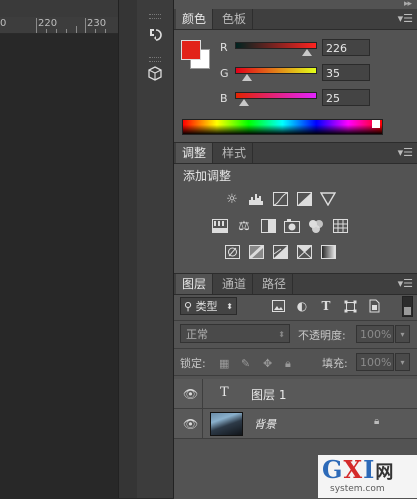  What do you see at coordinates (385, 472) in the screenshot?
I see `logo-chinese: 网` at bounding box center [385, 472].